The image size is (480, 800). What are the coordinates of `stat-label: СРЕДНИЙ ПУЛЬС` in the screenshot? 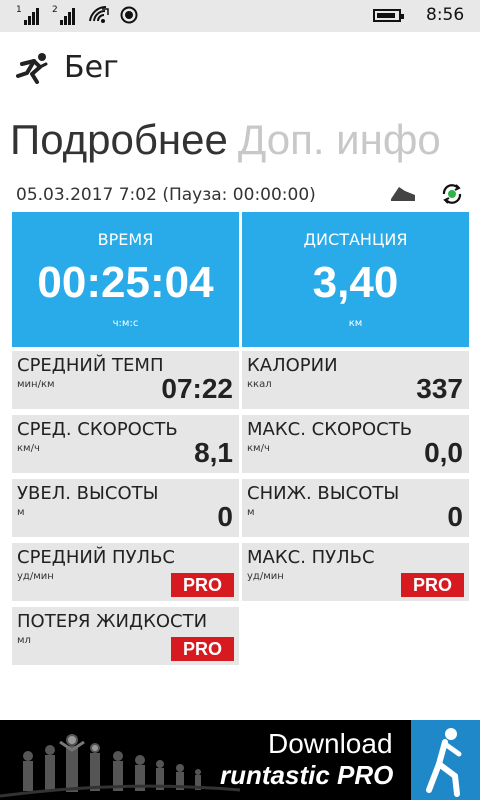 It's located at (96, 557).